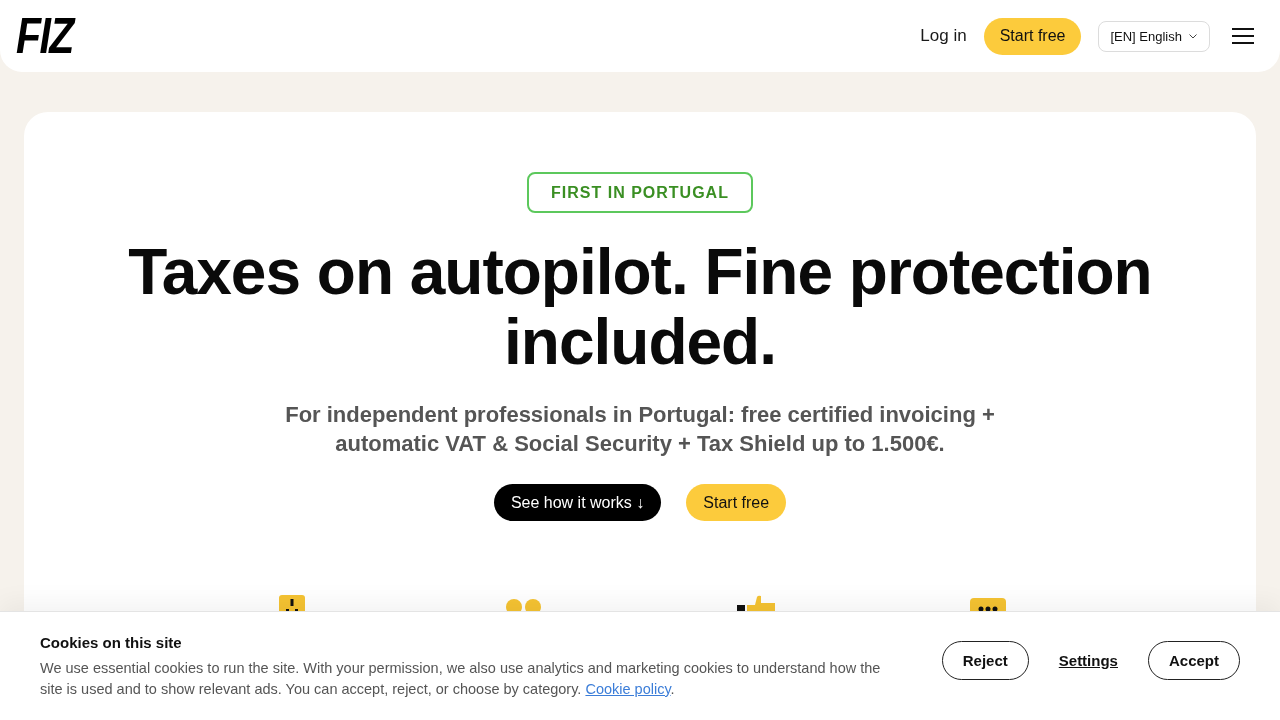 The width and height of the screenshot is (1280, 720). I want to click on menu-icon, so click(1243, 36).